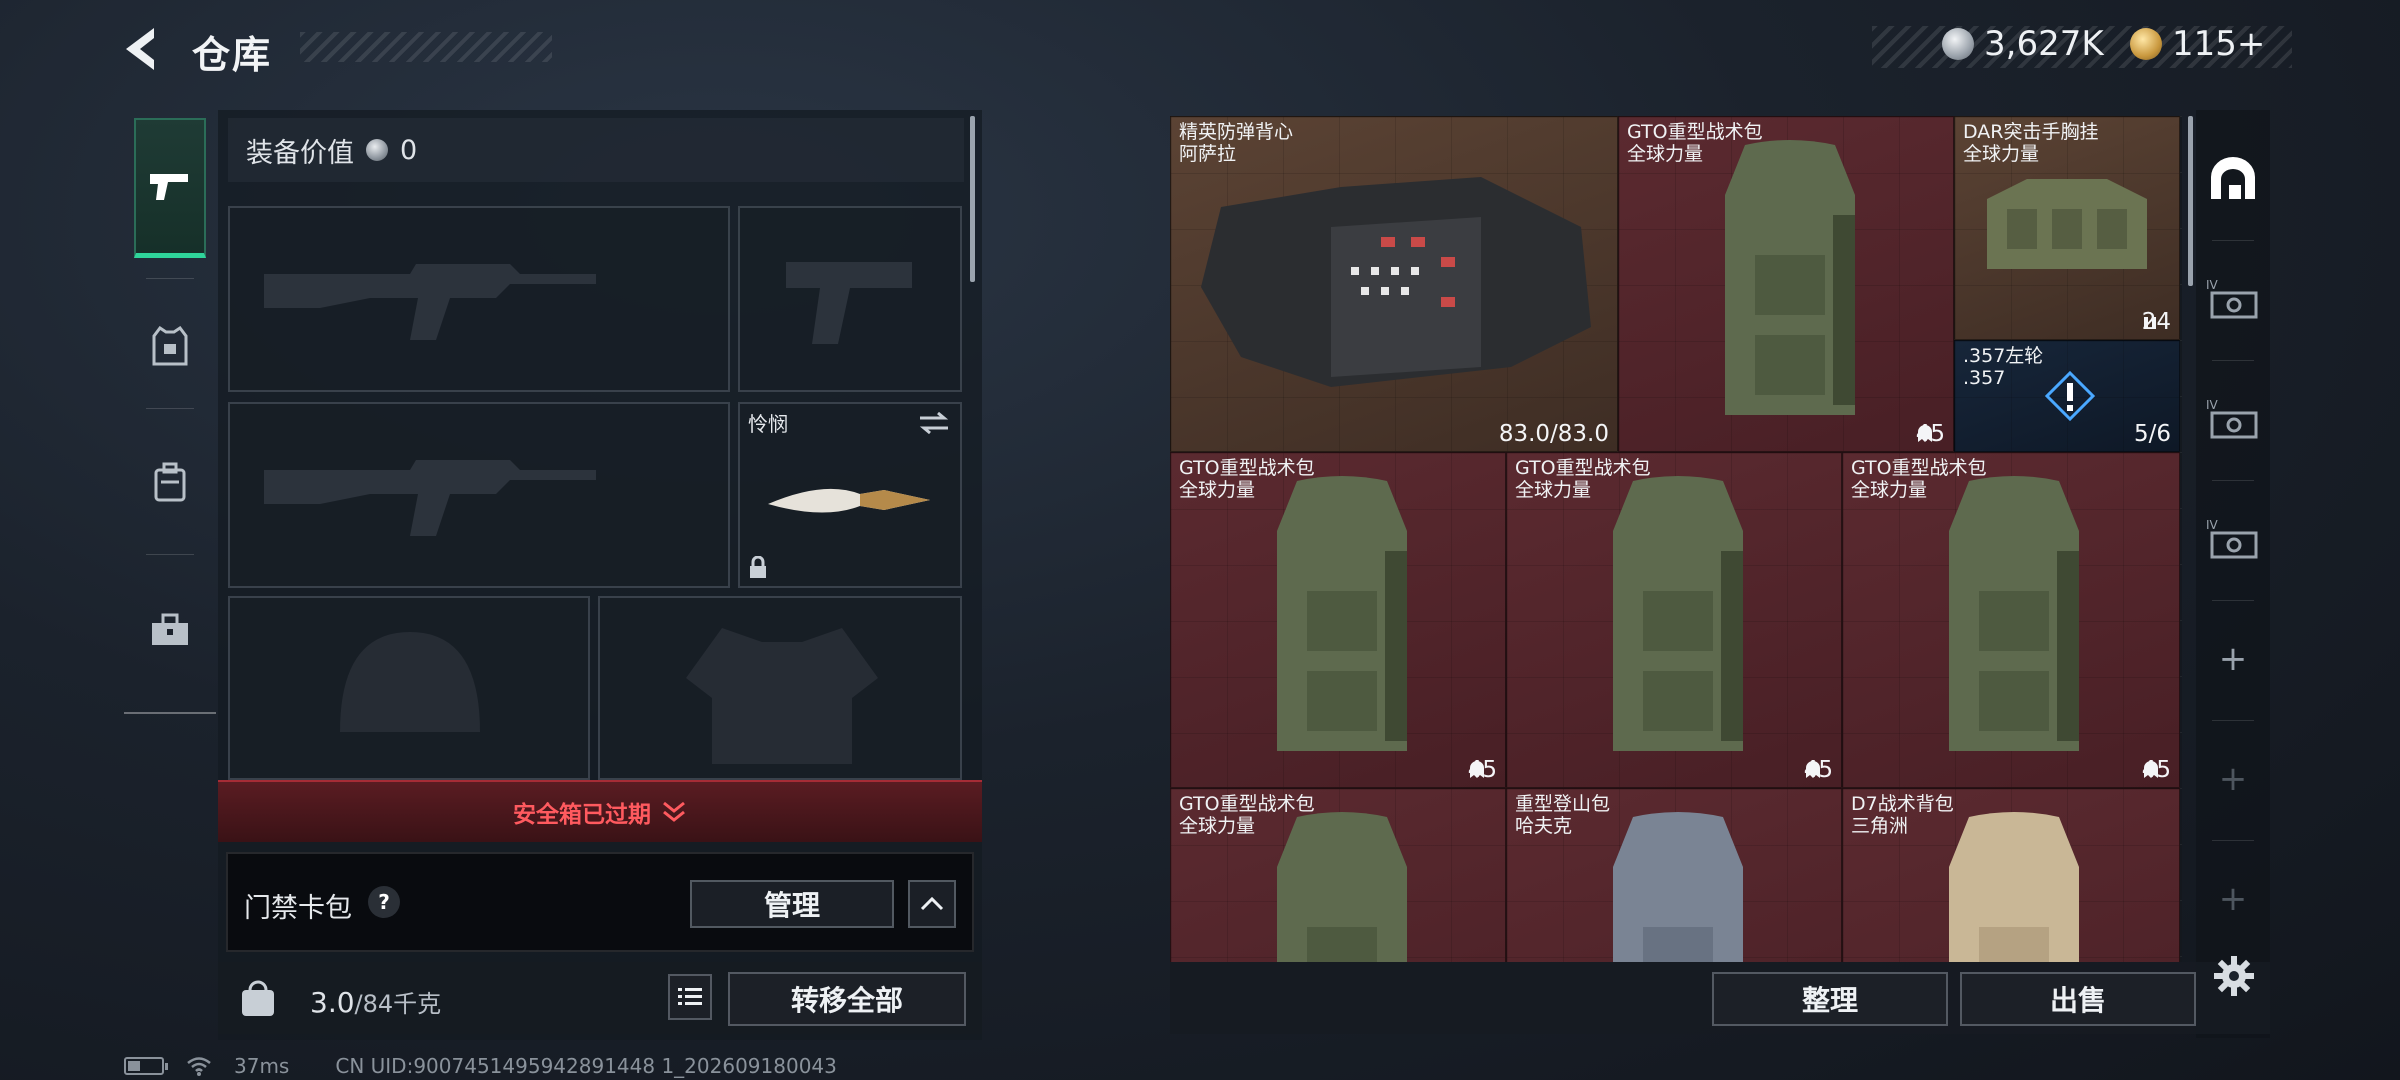  I want to click on inventory-item: DAR突击手胸挂 全球力量 24, so click(2067, 228).